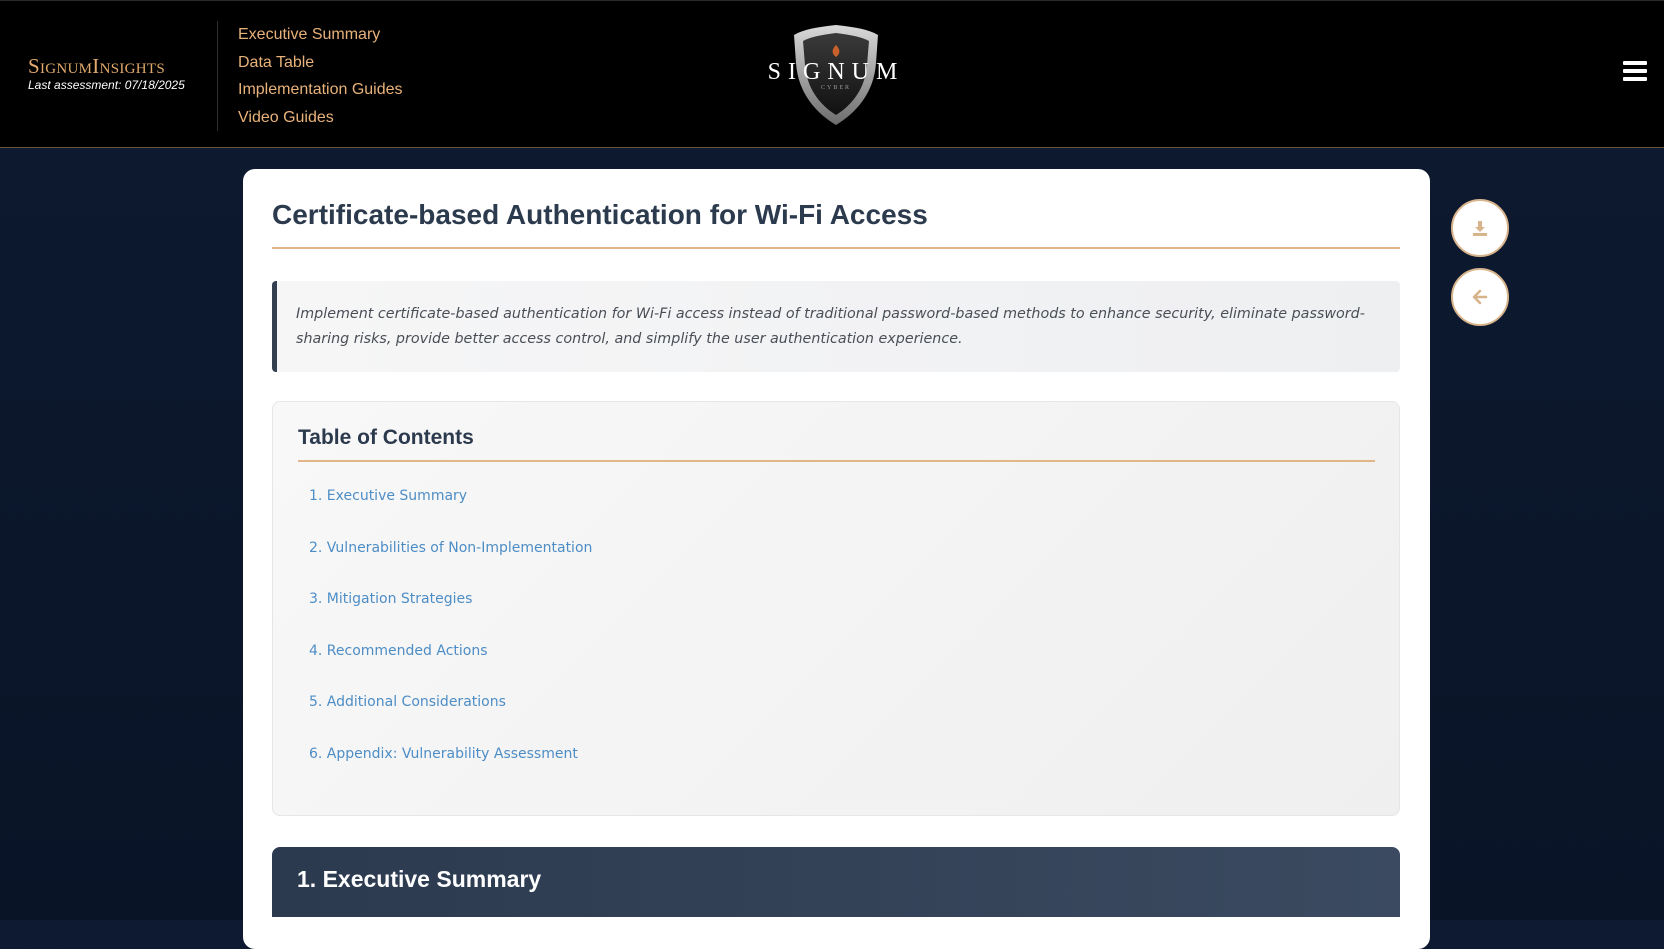 The height and width of the screenshot is (949, 1664). Describe the element at coordinates (450, 565) in the screenshot. I see `toc-link-vulnerabilities: 2. Vulnerabilities of Non-Implementation` at that location.